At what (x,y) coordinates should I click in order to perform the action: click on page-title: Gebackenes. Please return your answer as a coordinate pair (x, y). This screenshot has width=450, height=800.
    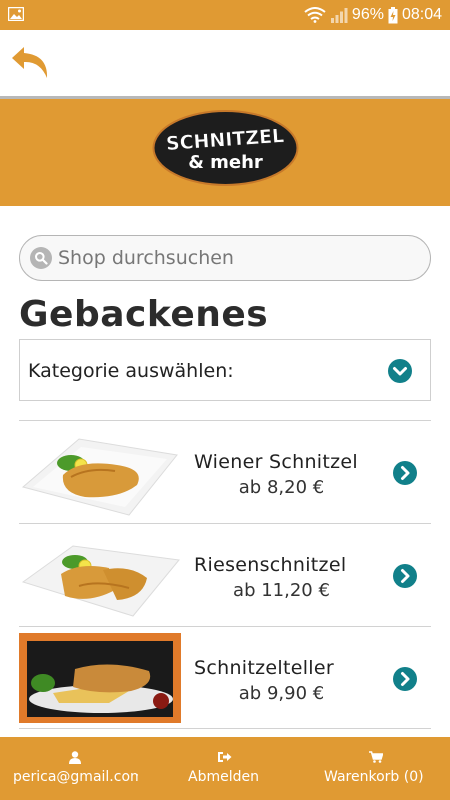
    Looking at the image, I should click on (144, 314).